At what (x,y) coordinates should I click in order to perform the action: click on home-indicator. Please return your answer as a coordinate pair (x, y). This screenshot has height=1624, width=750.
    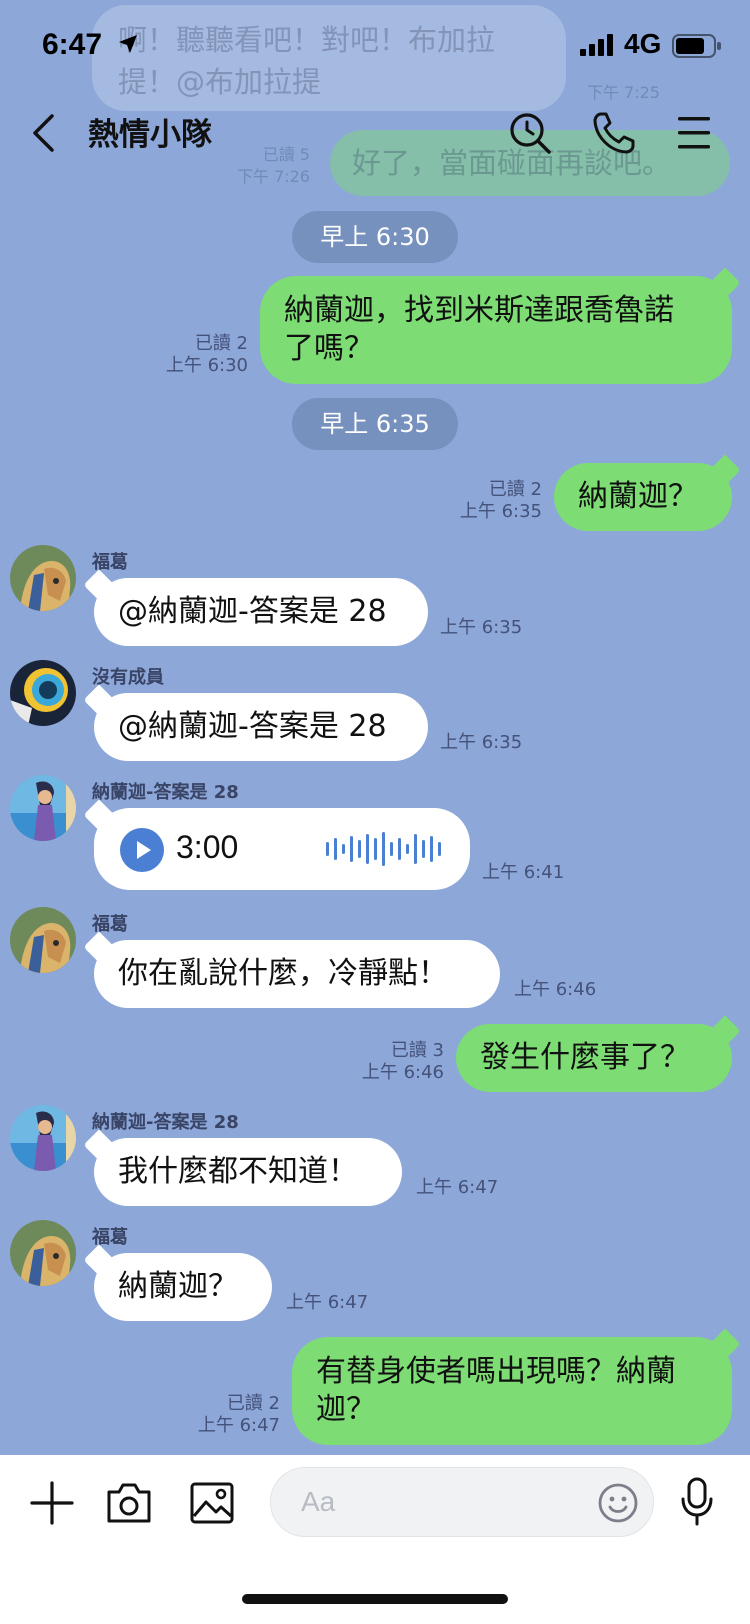
    Looking at the image, I should click on (375, 1599).